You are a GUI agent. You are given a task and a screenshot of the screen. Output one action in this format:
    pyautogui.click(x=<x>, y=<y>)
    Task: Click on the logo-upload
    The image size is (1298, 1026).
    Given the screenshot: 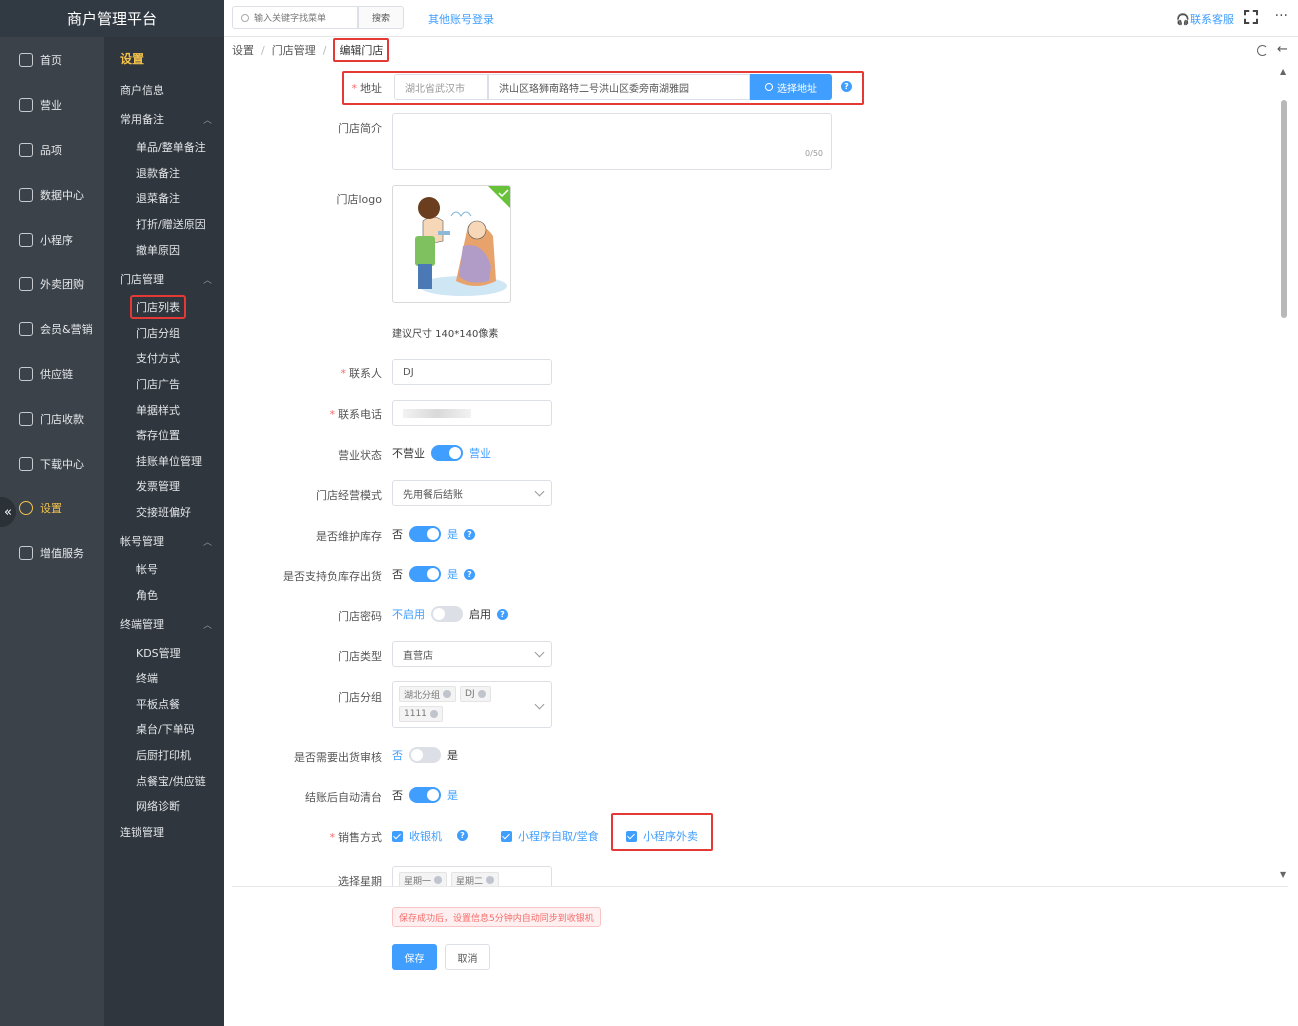 What is the action you would take?
    pyautogui.click(x=451, y=244)
    